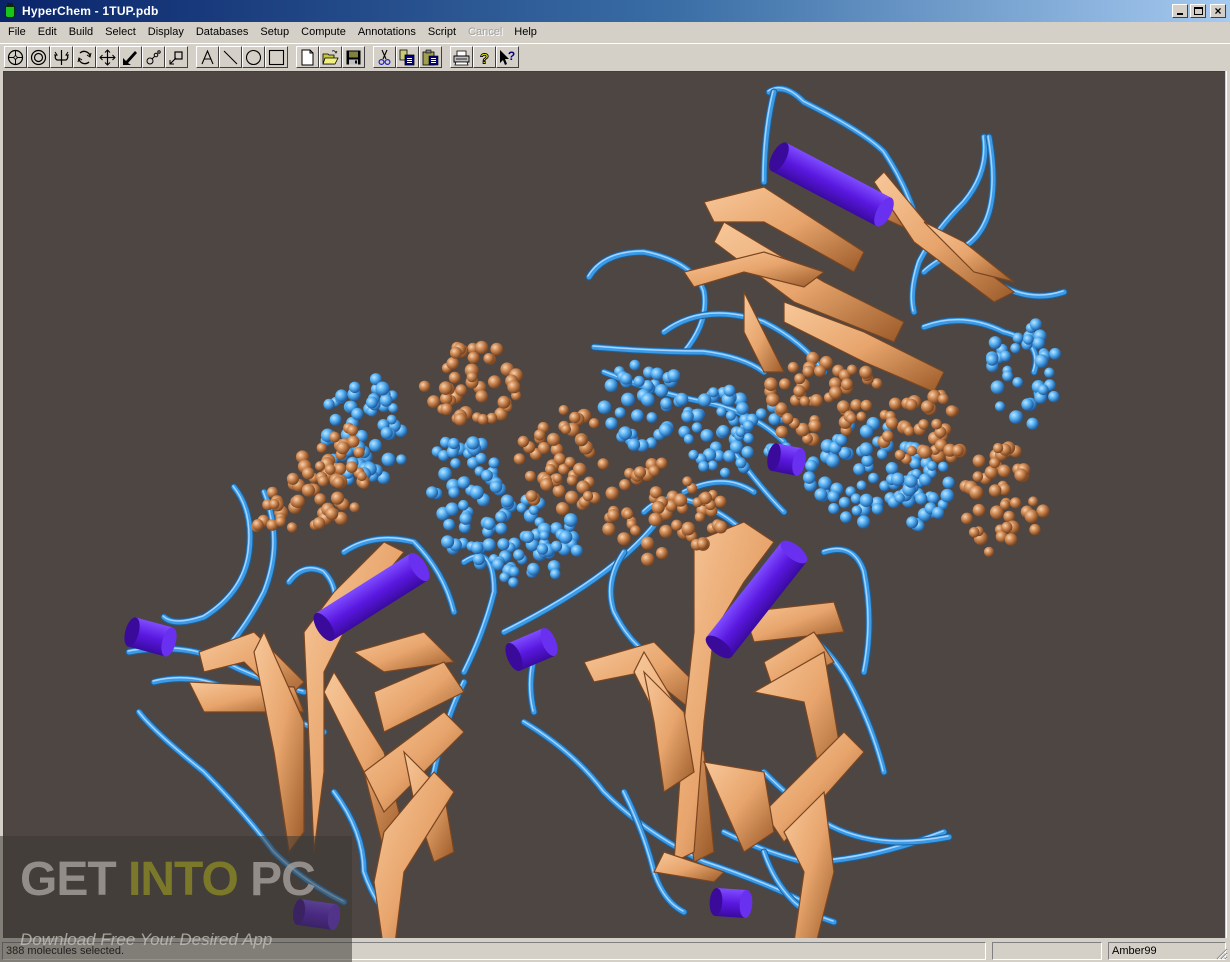  I want to click on context-help-button: ?, so click(507, 57).